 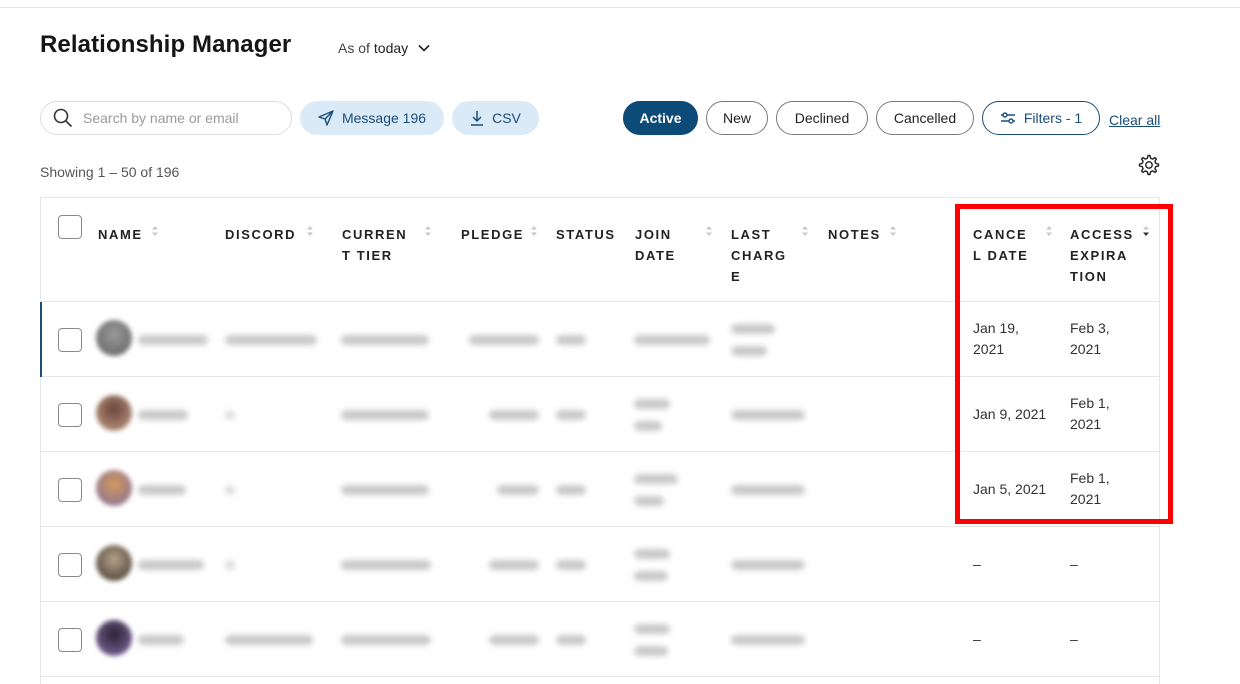 What do you see at coordinates (477, 118) in the screenshot?
I see `download-icon` at bounding box center [477, 118].